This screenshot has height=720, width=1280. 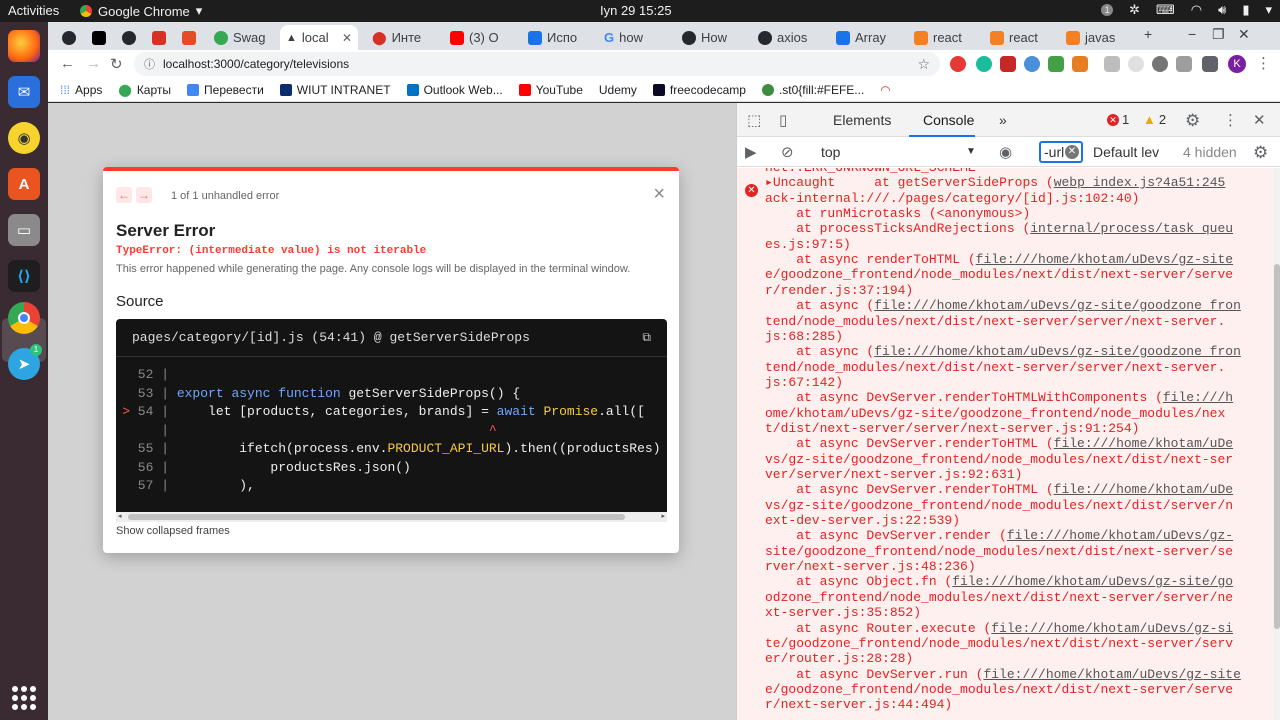 What do you see at coordinates (1021, 37) in the screenshot?
I see `tab-react-2: react` at bounding box center [1021, 37].